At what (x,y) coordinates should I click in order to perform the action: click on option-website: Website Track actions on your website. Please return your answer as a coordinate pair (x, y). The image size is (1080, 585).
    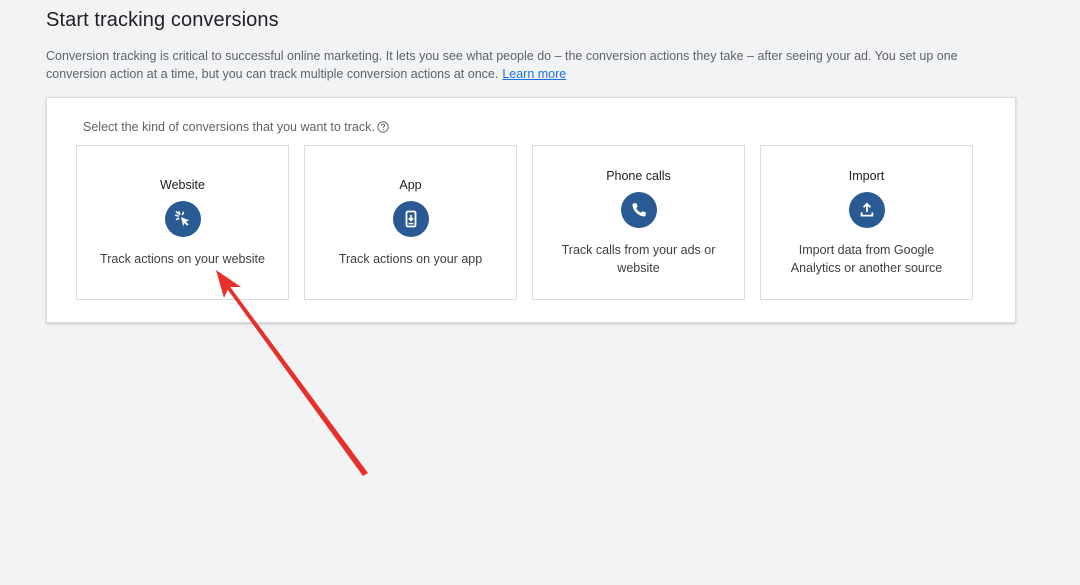
    Looking at the image, I should click on (182, 222).